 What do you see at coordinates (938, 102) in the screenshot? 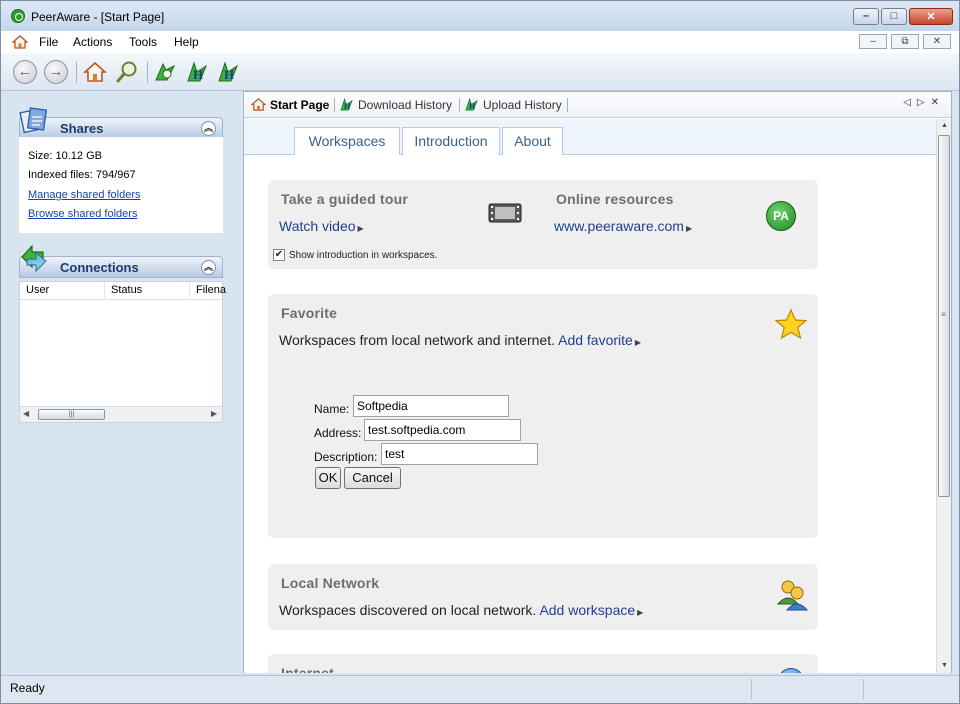
I see `tab-close-icon: ✕` at bounding box center [938, 102].